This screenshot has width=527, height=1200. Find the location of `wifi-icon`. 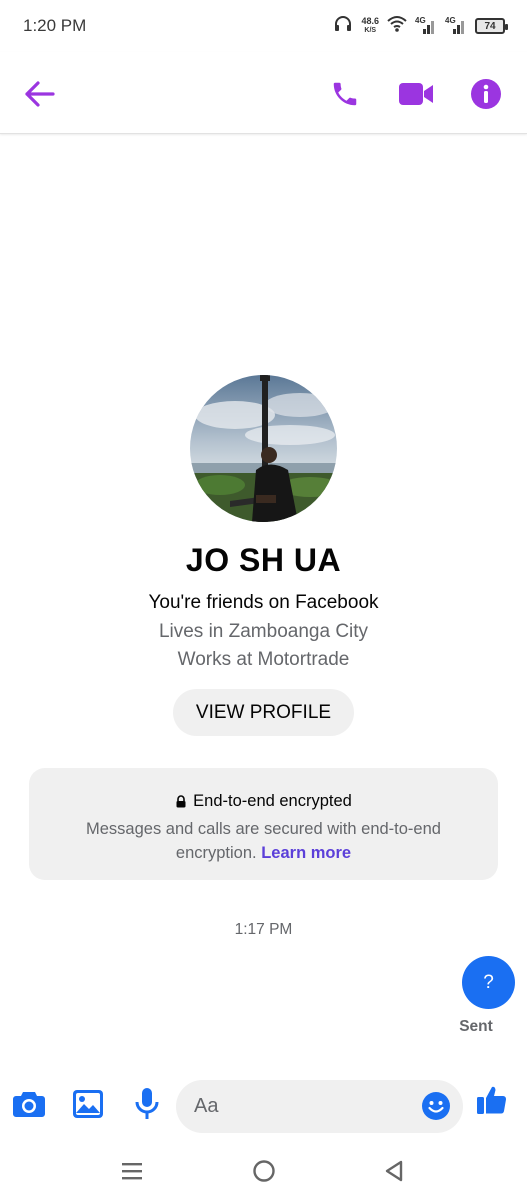

wifi-icon is located at coordinates (397, 26).